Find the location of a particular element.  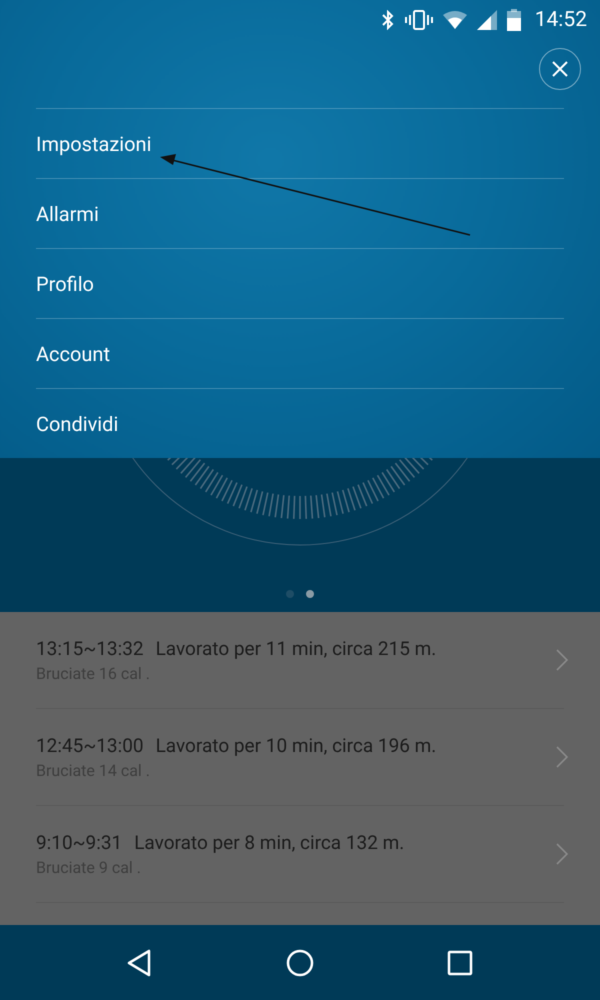

bluetooth-icon is located at coordinates (387, 20).